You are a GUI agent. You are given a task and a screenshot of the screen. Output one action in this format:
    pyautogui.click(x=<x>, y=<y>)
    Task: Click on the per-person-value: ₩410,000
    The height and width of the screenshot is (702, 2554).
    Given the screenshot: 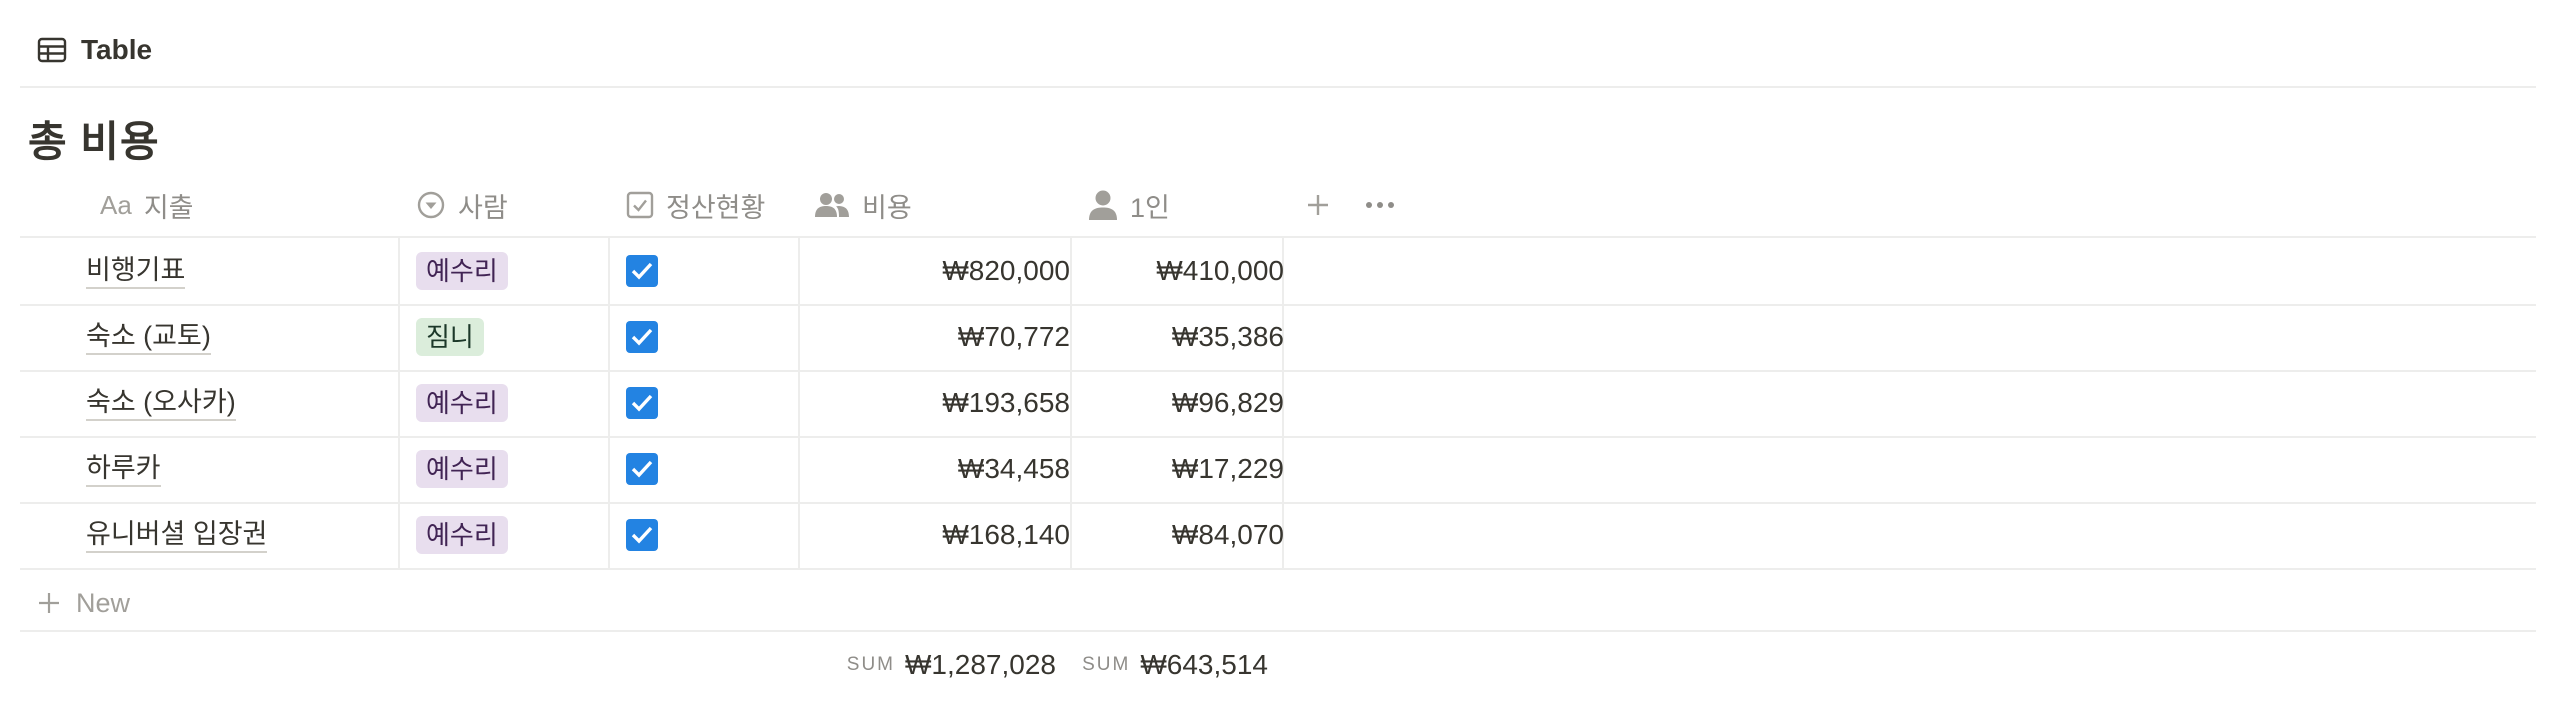 What is the action you would take?
    pyautogui.click(x=1220, y=270)
    